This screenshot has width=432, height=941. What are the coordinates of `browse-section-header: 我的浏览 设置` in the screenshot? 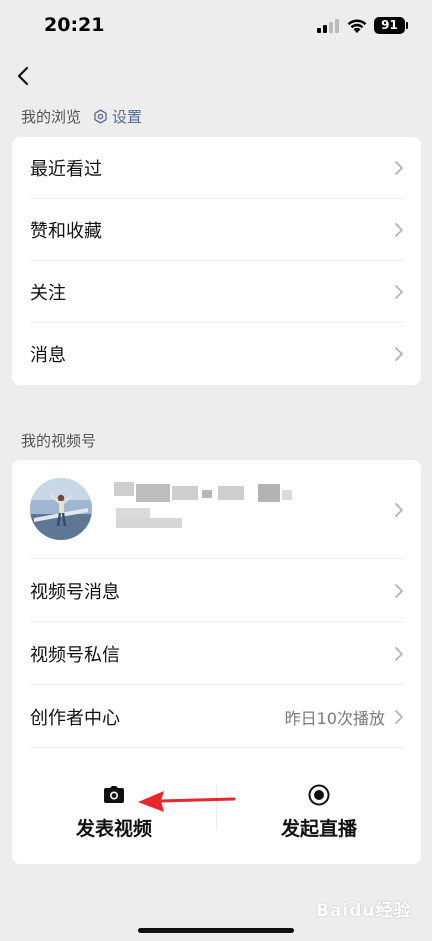 It's located at (81, 116).